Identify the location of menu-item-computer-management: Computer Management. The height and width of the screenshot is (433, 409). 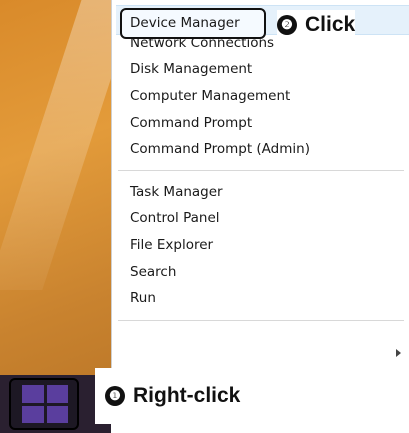
(210, 96).